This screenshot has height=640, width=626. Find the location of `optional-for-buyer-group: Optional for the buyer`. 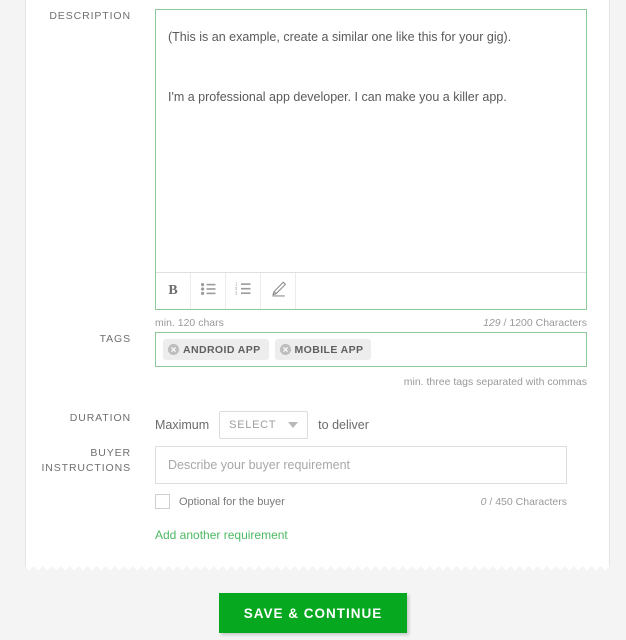

optional-for-buyer-group: Optional for the buyer is located at coordinates (220, 501).